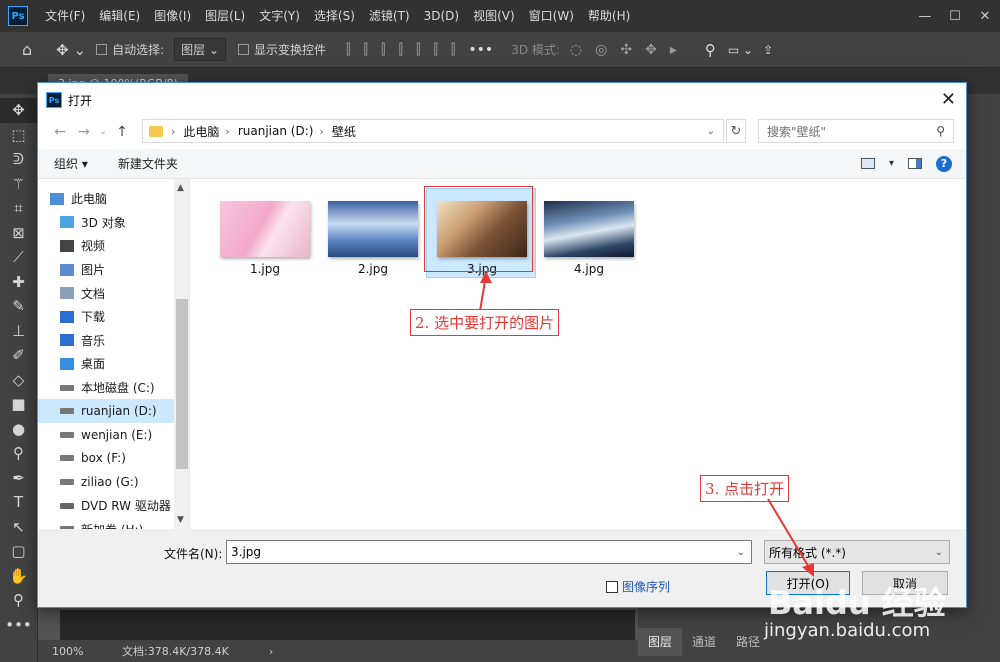 This screenshot has width=1000, height=662. Describe the element at coordinates (334, 16) in the screenshot. I see `menu-select: 选择(S)` at that location.